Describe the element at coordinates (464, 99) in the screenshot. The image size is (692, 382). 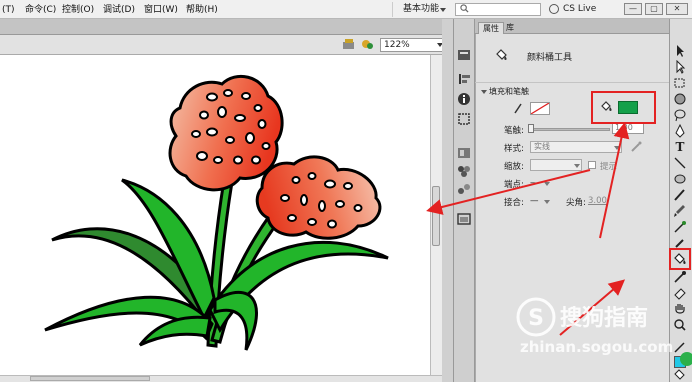
I see `info-panel-icon` at that location.